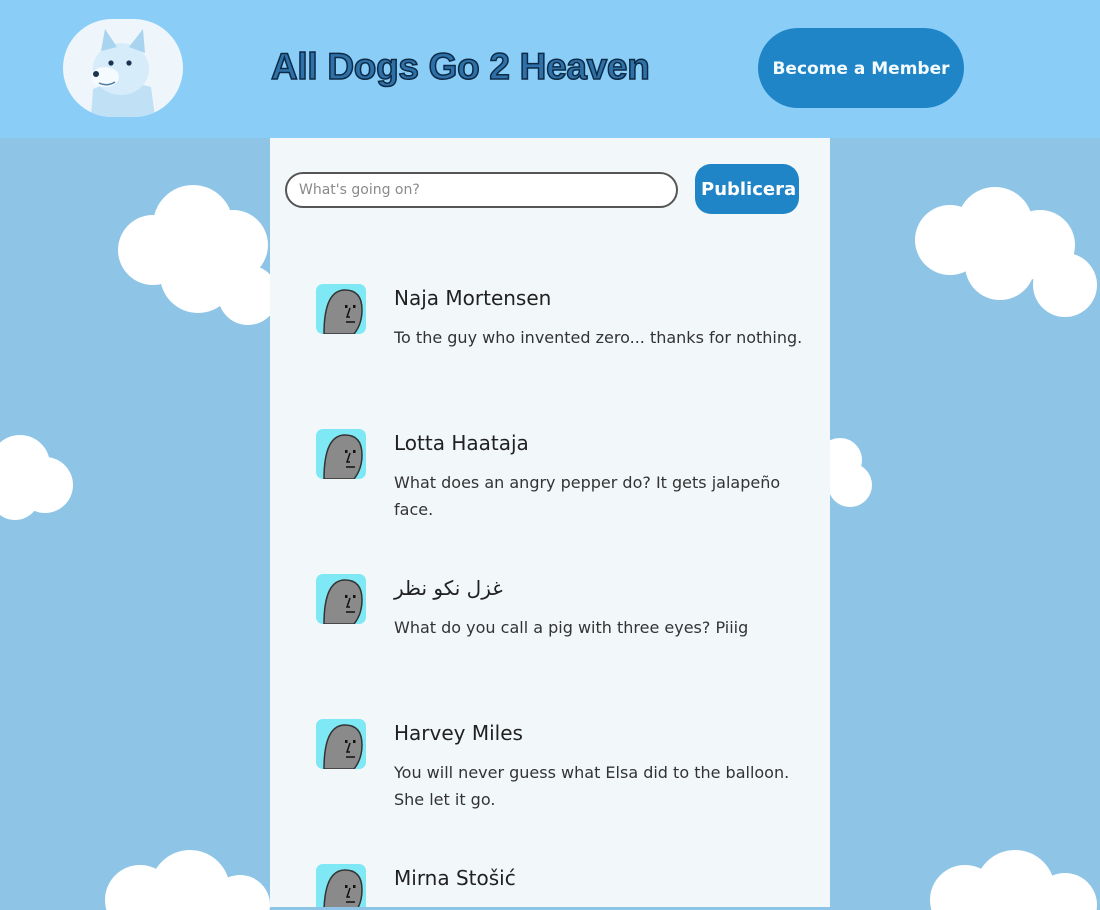 This screenshot has height=910, width=1100. What do you see at coordinates (473, 298) in the screenshot?
I see `post-author: Naja Mortensen` at bounding box center [473, 298].